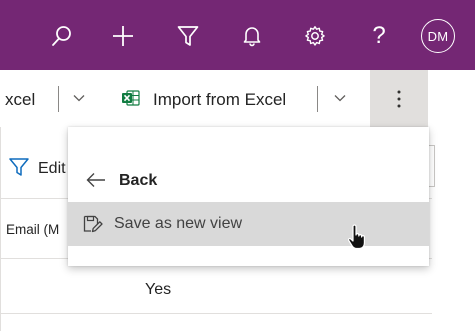 Image resolution: width=475 pixels, height=331 pixels. What do you see at coordinates (438, 36) in the screenshot?
I see `avatar: DM` at bounding box center [438, 36].